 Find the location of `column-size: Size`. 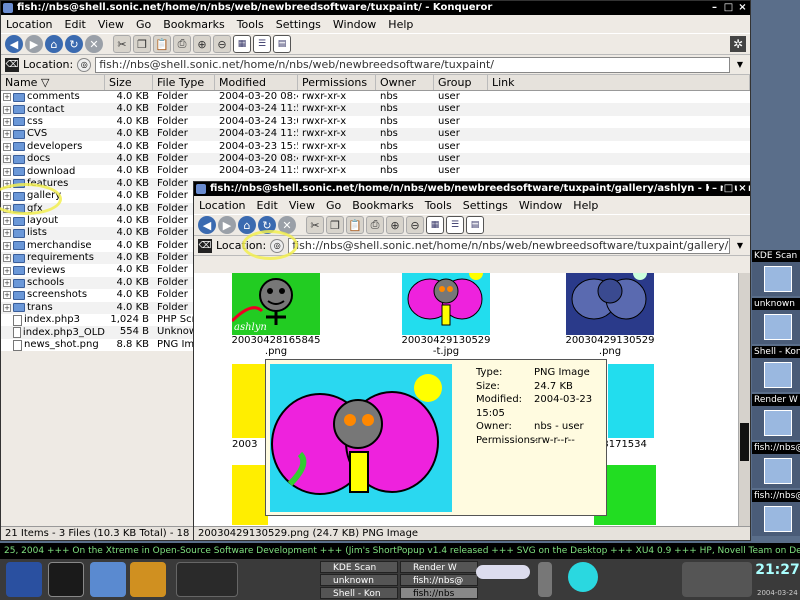

column-size: Size is located at coordinates (129, 82).